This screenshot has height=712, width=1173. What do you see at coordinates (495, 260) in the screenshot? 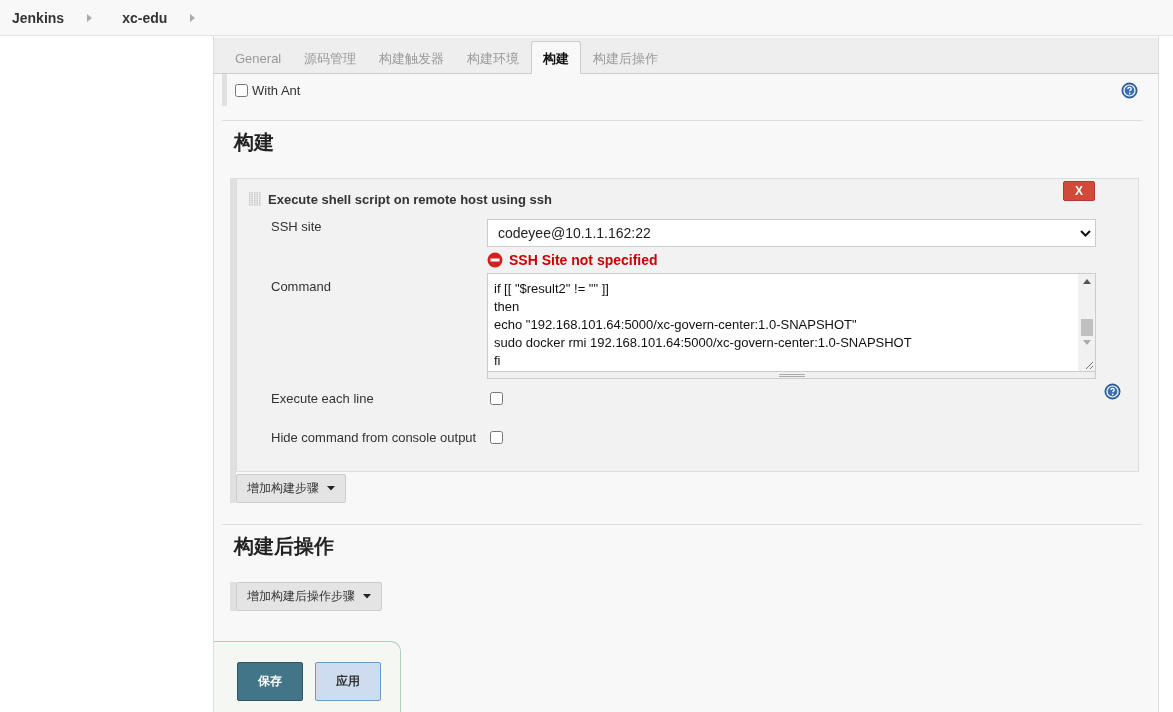
I see `error-icon` at bounding box center [495, 260].